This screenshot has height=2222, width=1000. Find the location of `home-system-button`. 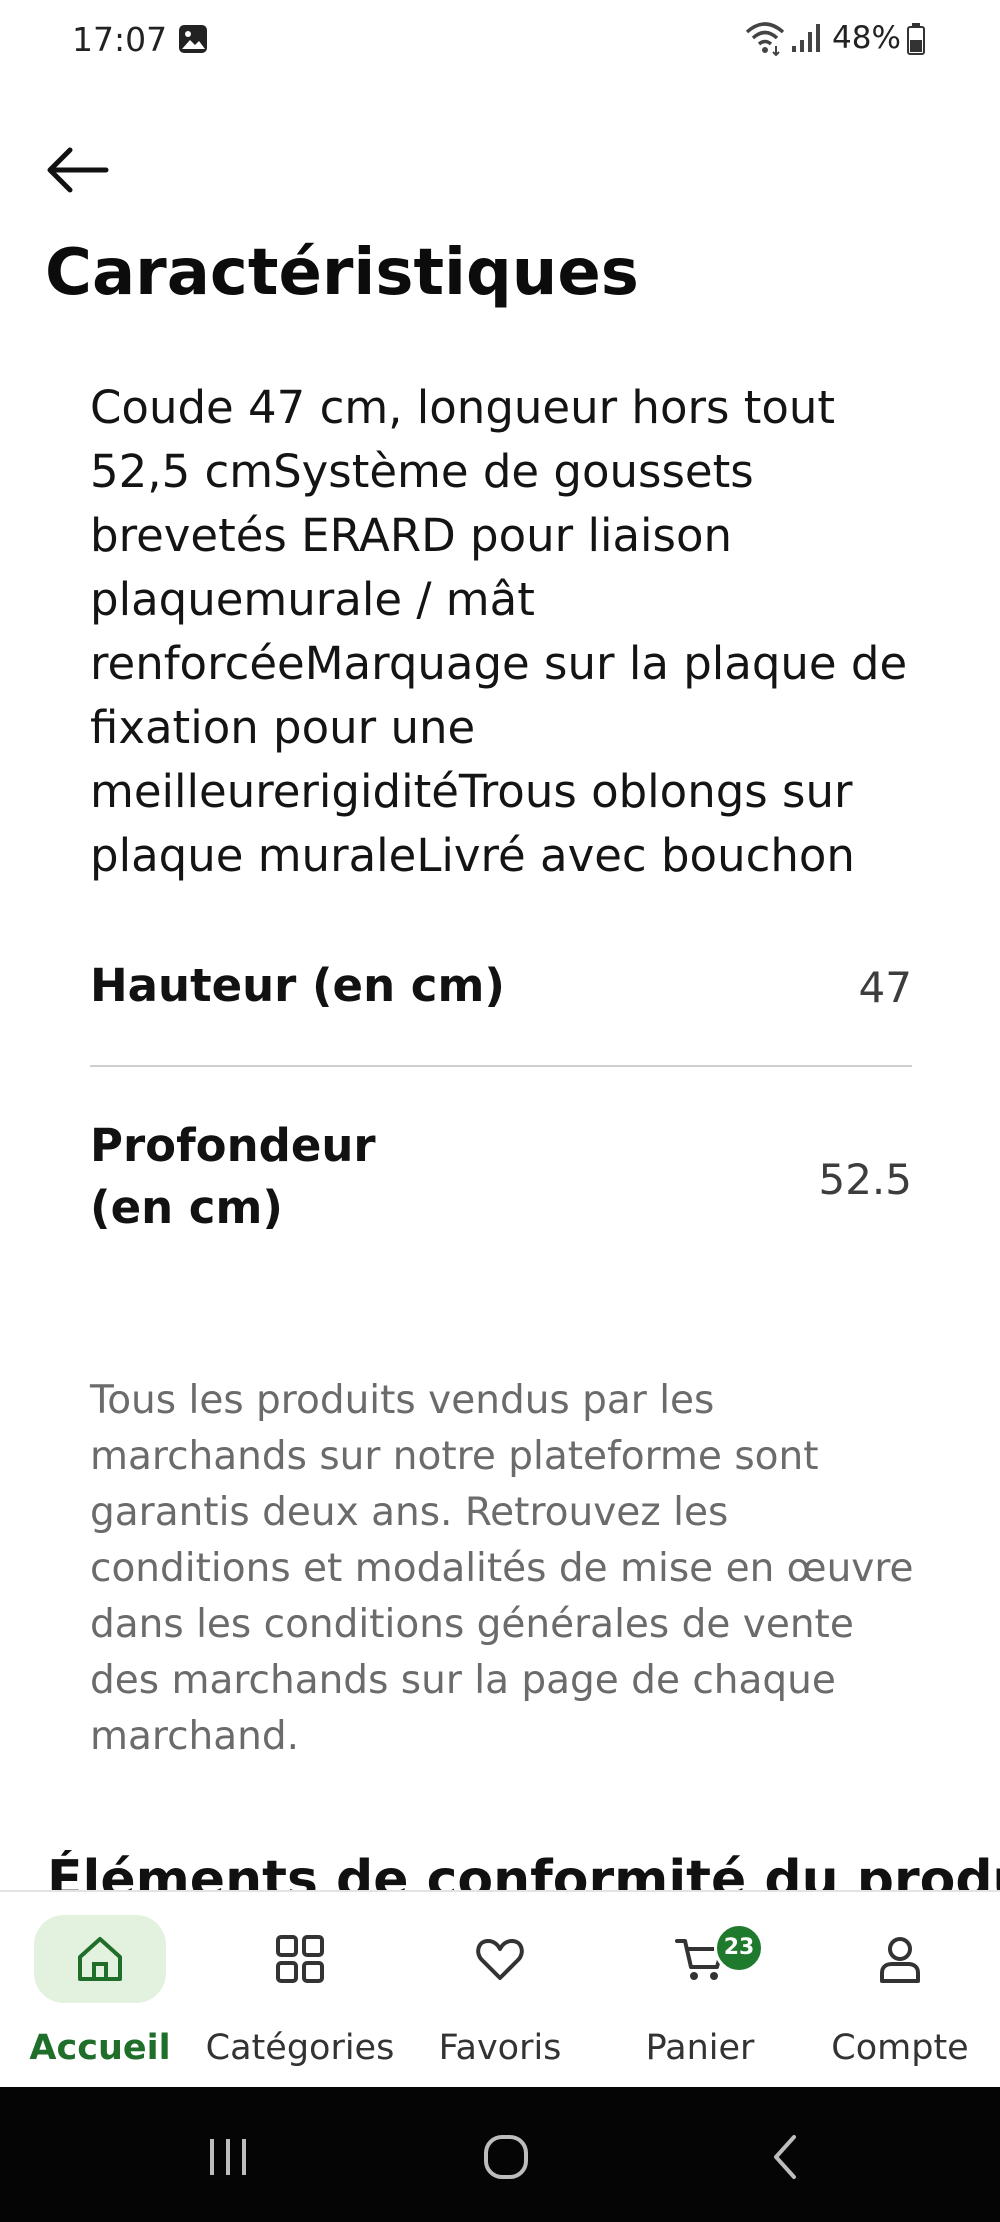

home-system-button is located at coordinates (506, 2157).